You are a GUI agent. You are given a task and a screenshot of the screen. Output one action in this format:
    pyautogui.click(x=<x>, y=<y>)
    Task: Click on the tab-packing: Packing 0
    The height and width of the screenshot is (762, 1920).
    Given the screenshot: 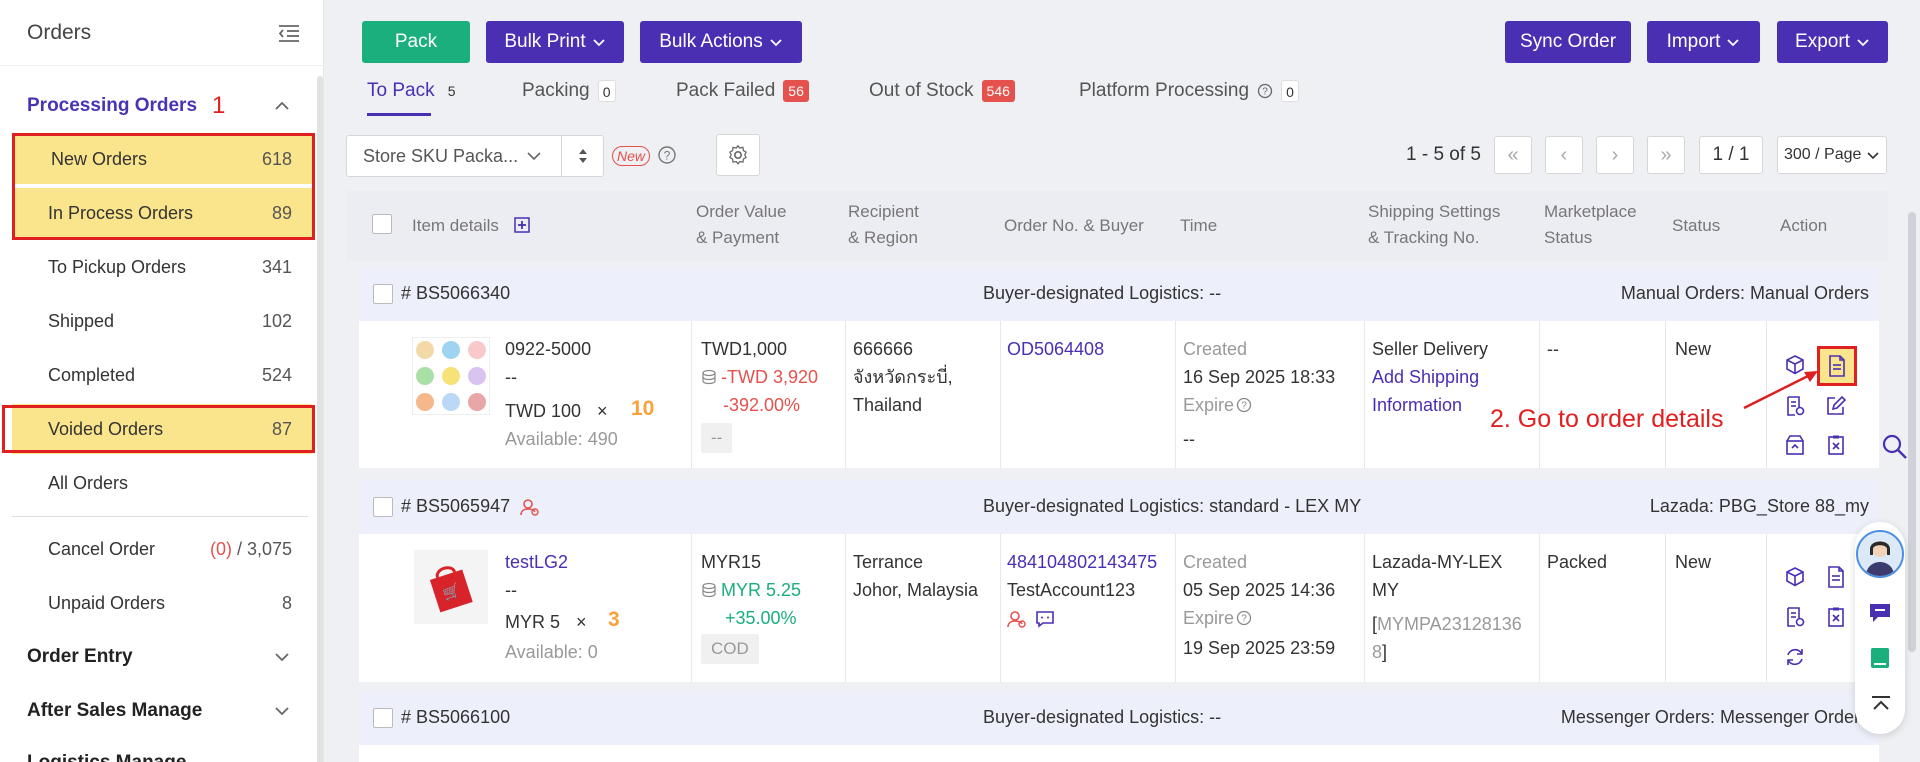 What is the action you would take?
    pyautogui.click(x=569, y=91)
    